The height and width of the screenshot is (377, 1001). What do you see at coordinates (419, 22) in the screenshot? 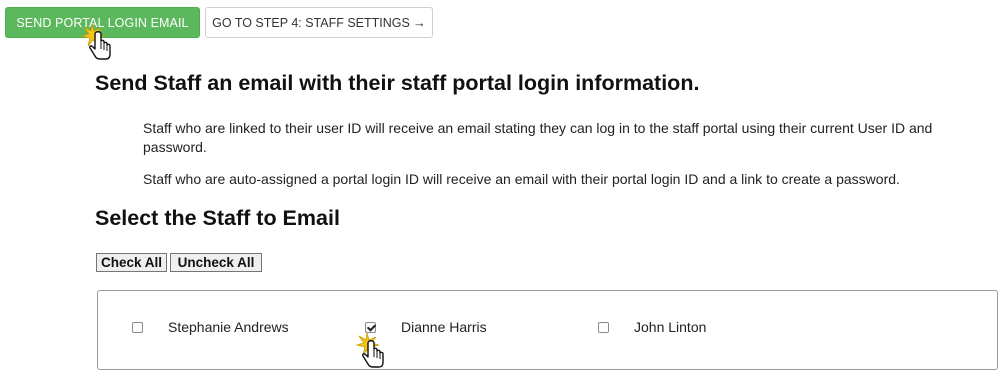
I see `arrow-right-icon: →` at bounding box center [419, 22].